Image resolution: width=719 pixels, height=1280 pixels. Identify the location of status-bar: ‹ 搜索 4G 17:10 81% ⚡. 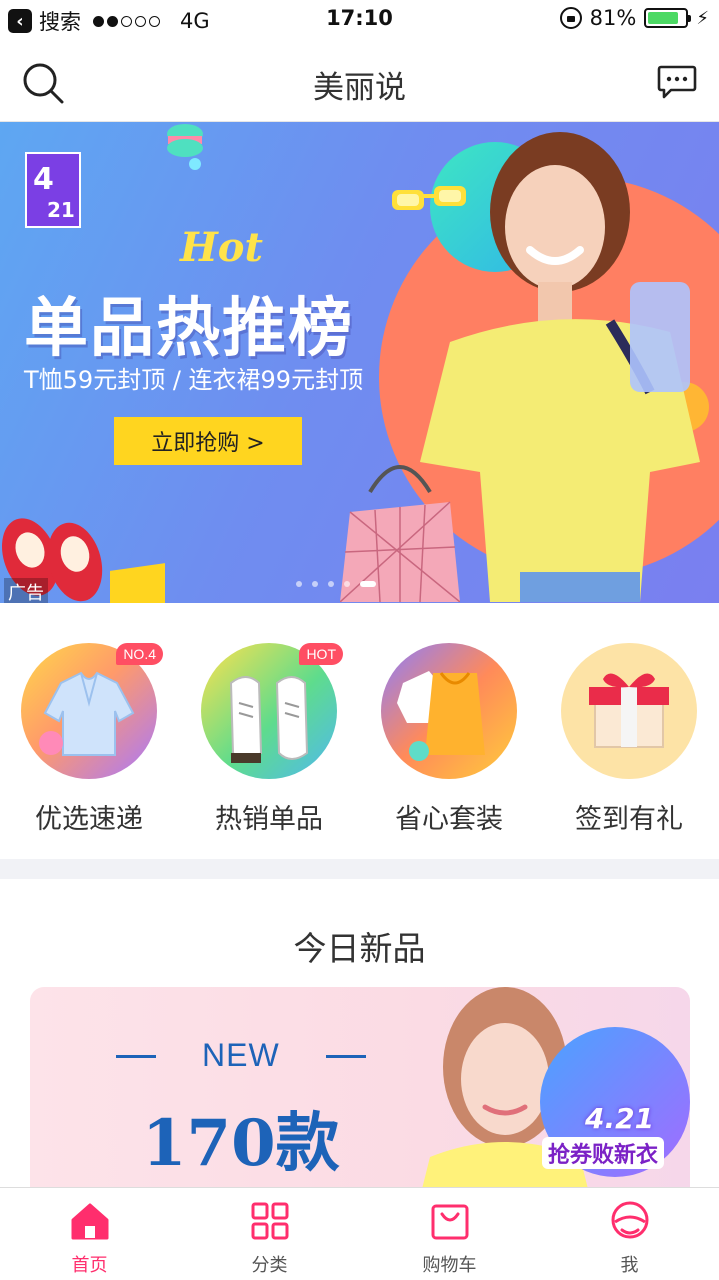
(359, 20).